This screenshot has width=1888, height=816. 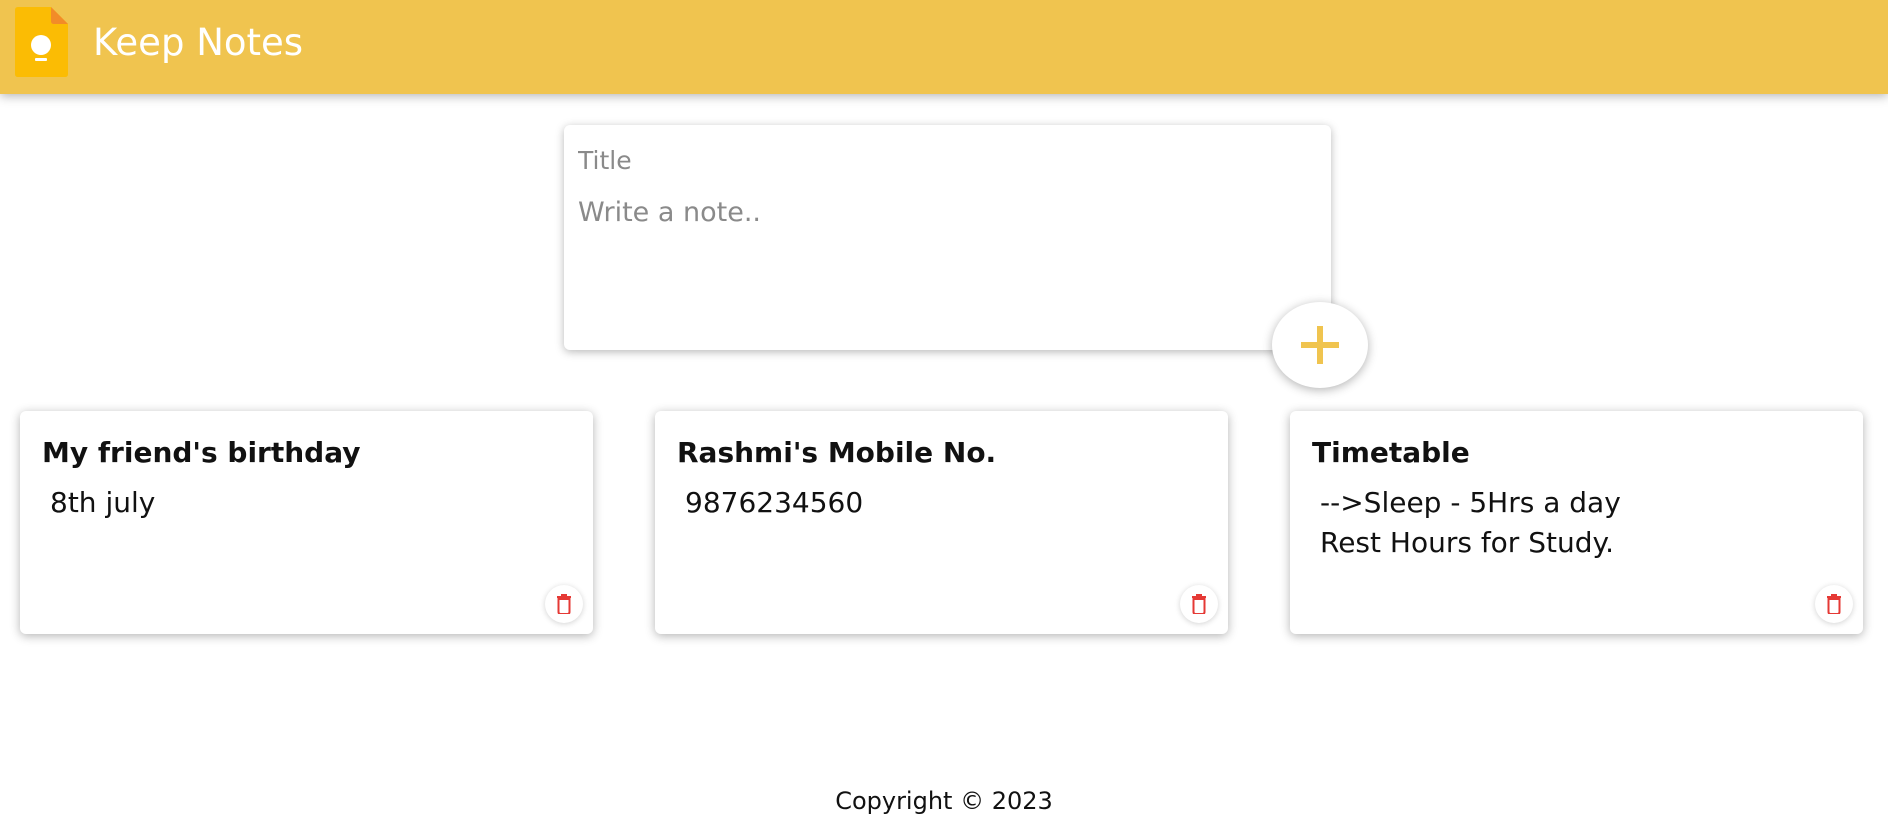 What do you see at coordinates (944, 47) in the screenshot?
I see `app-header: Keep Notes` at bounding box center [944, 47].